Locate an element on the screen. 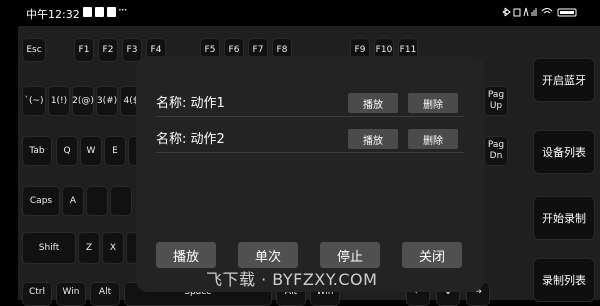 This screenshot has height=306, width=600. key-page-up: Pag Up is located at coordinates (496, 101).